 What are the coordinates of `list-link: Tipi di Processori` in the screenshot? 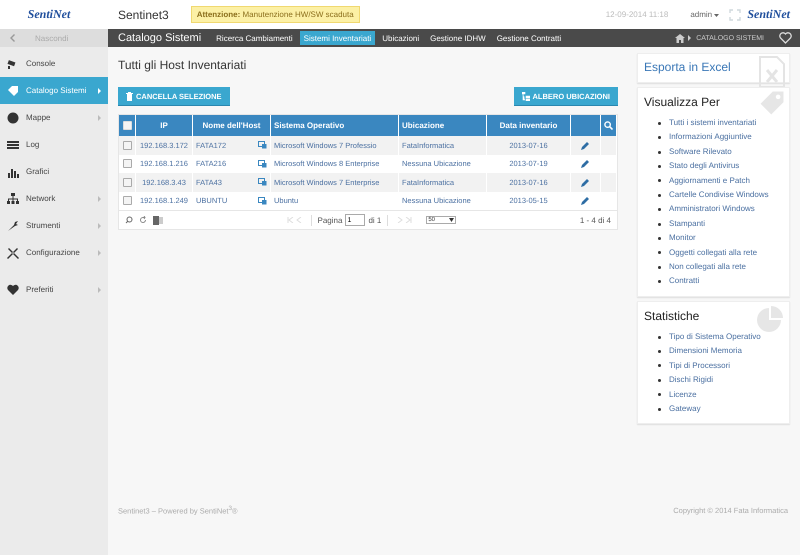 It's located at (699, 366).